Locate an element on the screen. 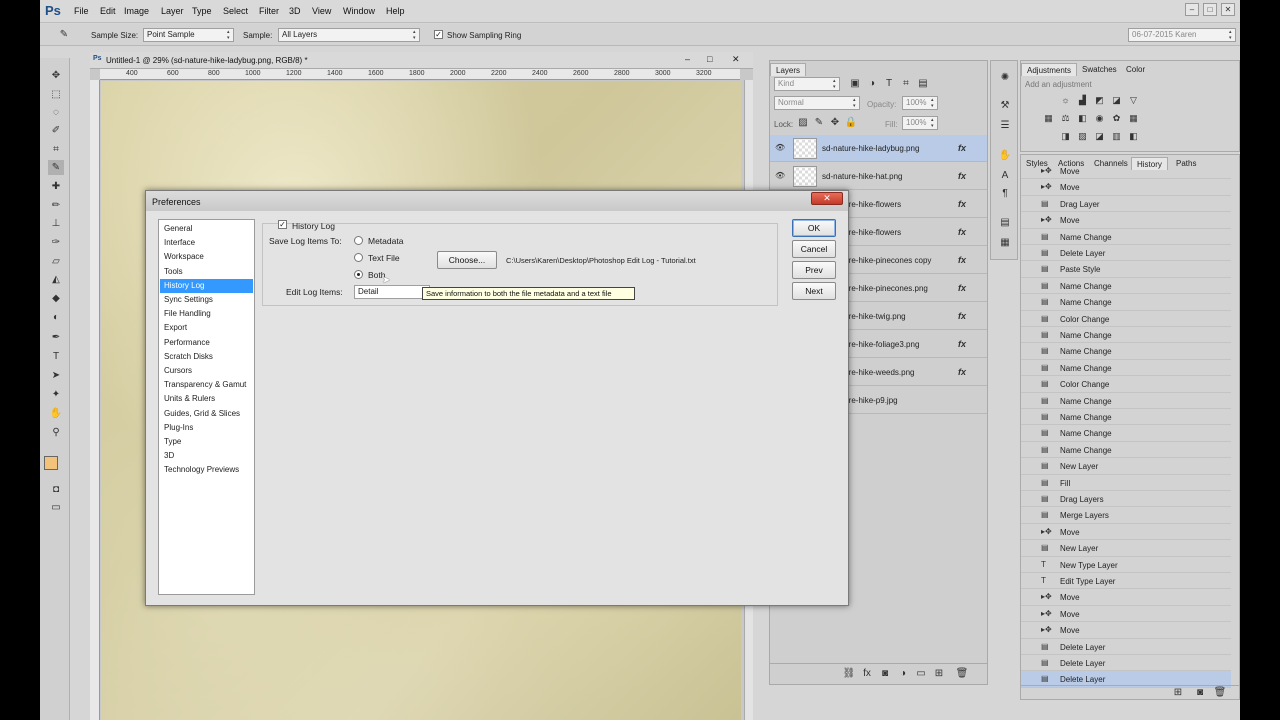 The width and height of the screenshot is (1280, 720). history-row: ▤ Drag Layers is located at coordinates (1126, 499).